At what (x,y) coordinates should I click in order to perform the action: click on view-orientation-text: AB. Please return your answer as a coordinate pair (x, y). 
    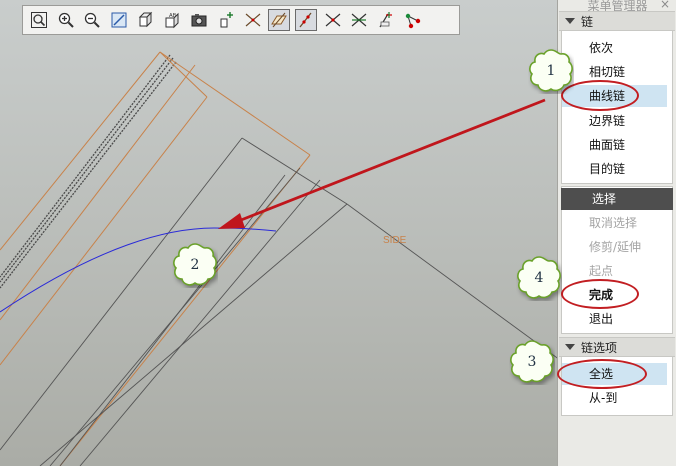
    Looking at the image, I should click on (173, 16).